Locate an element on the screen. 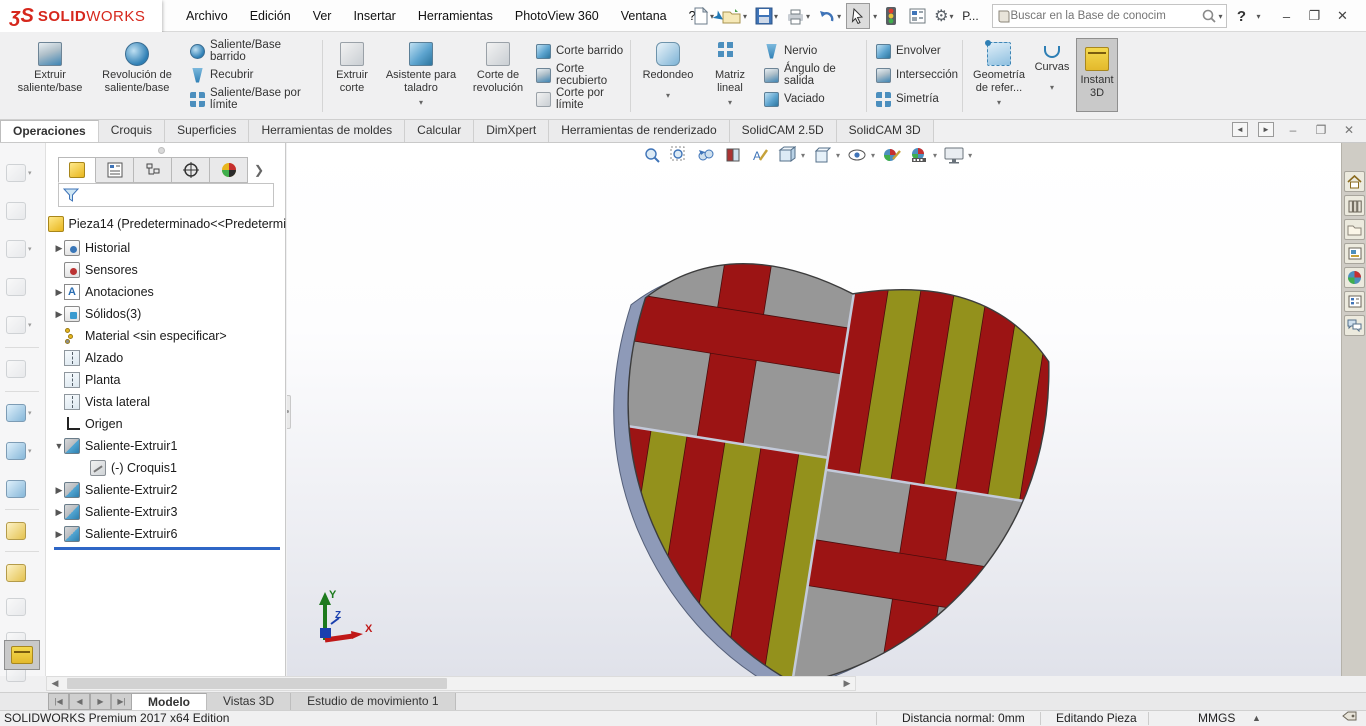 This screenshot has height=726, width=1366. tree-item-vista-lateral: Vista lateral is located at coordinates (166, 402).